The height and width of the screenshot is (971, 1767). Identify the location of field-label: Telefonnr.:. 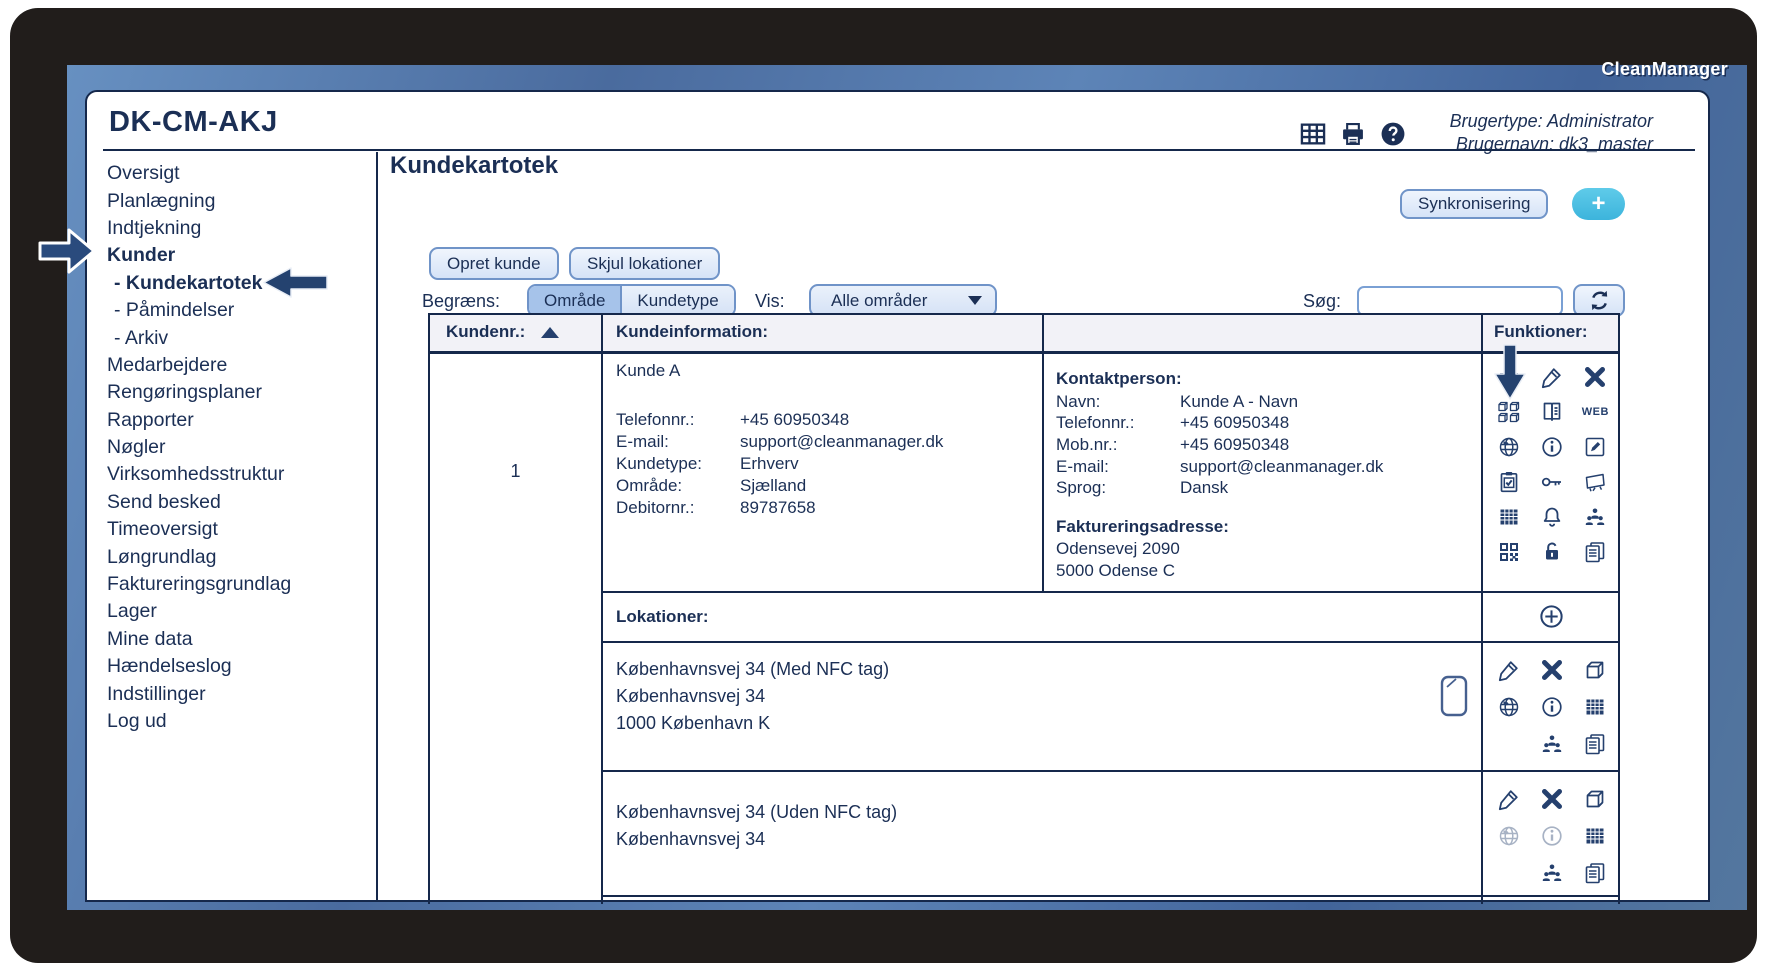
(655, 419).